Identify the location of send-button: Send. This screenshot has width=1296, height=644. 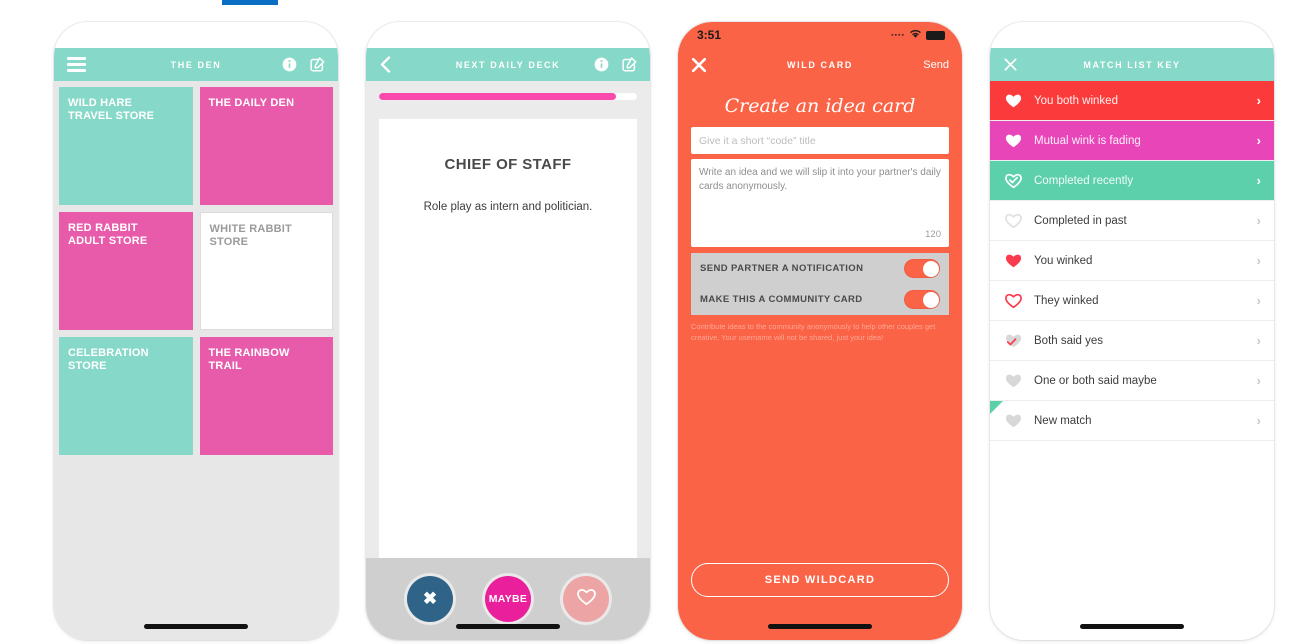
(936, 65).